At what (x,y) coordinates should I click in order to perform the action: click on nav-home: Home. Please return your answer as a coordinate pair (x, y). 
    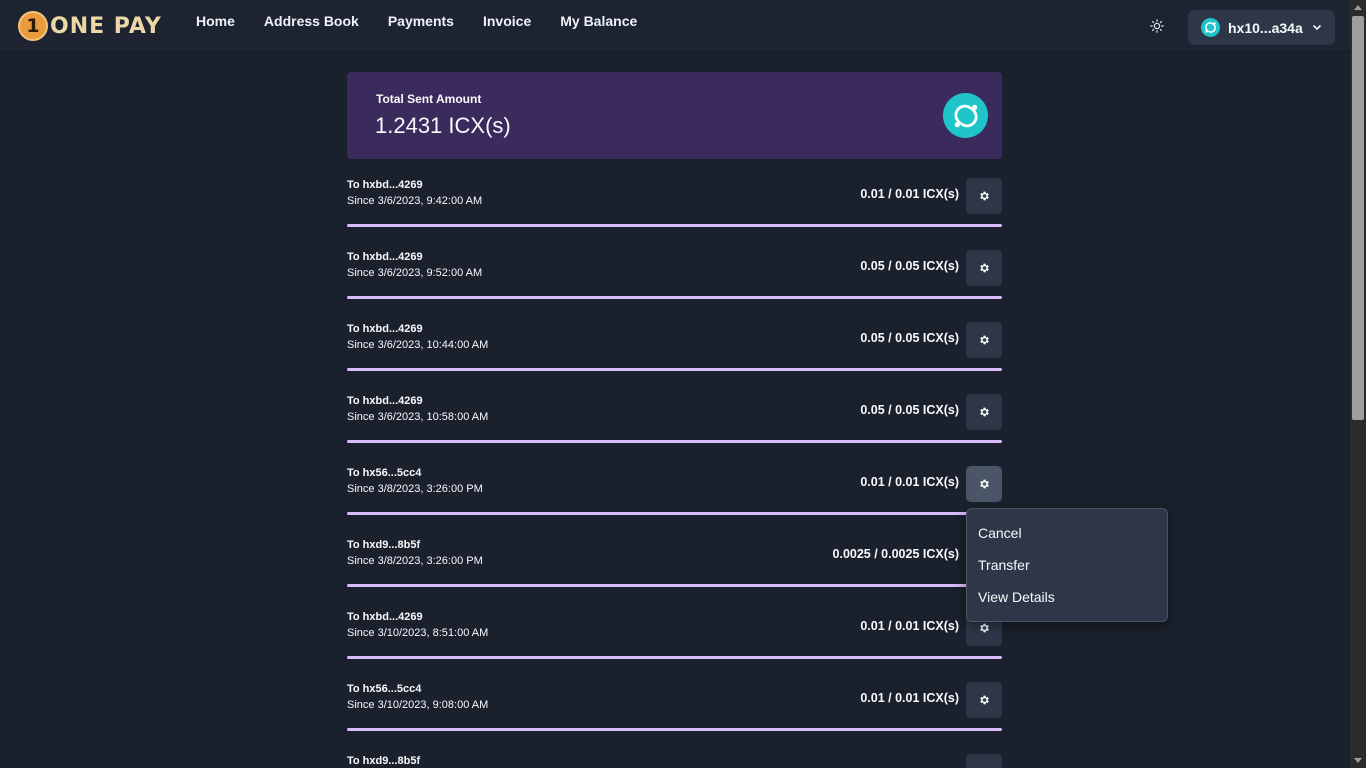
    Looking at the image, I should click on (215, 21).